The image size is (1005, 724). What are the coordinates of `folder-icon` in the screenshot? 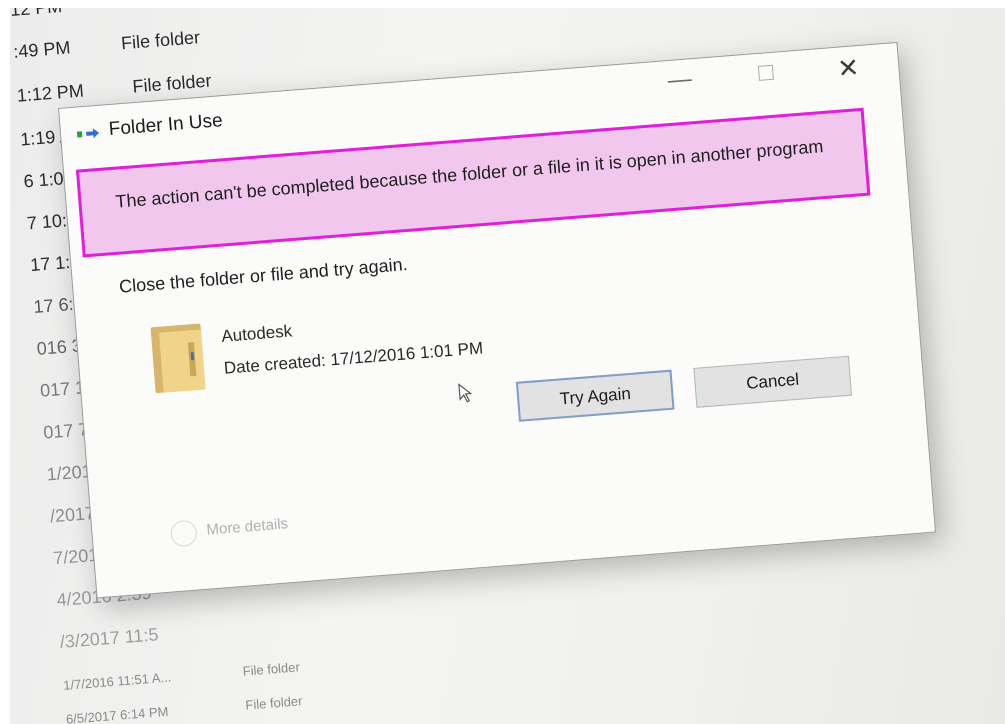 It's located at (178, 358).